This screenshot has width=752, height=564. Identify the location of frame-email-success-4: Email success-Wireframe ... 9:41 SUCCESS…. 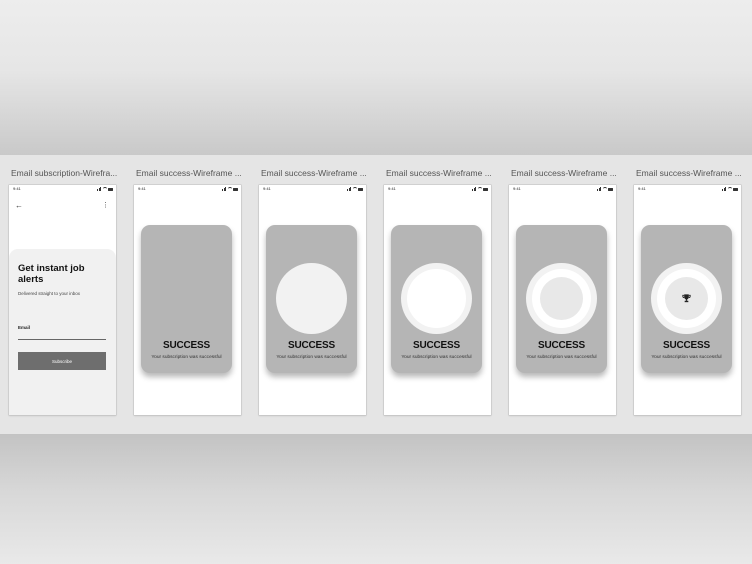
(564, 294).